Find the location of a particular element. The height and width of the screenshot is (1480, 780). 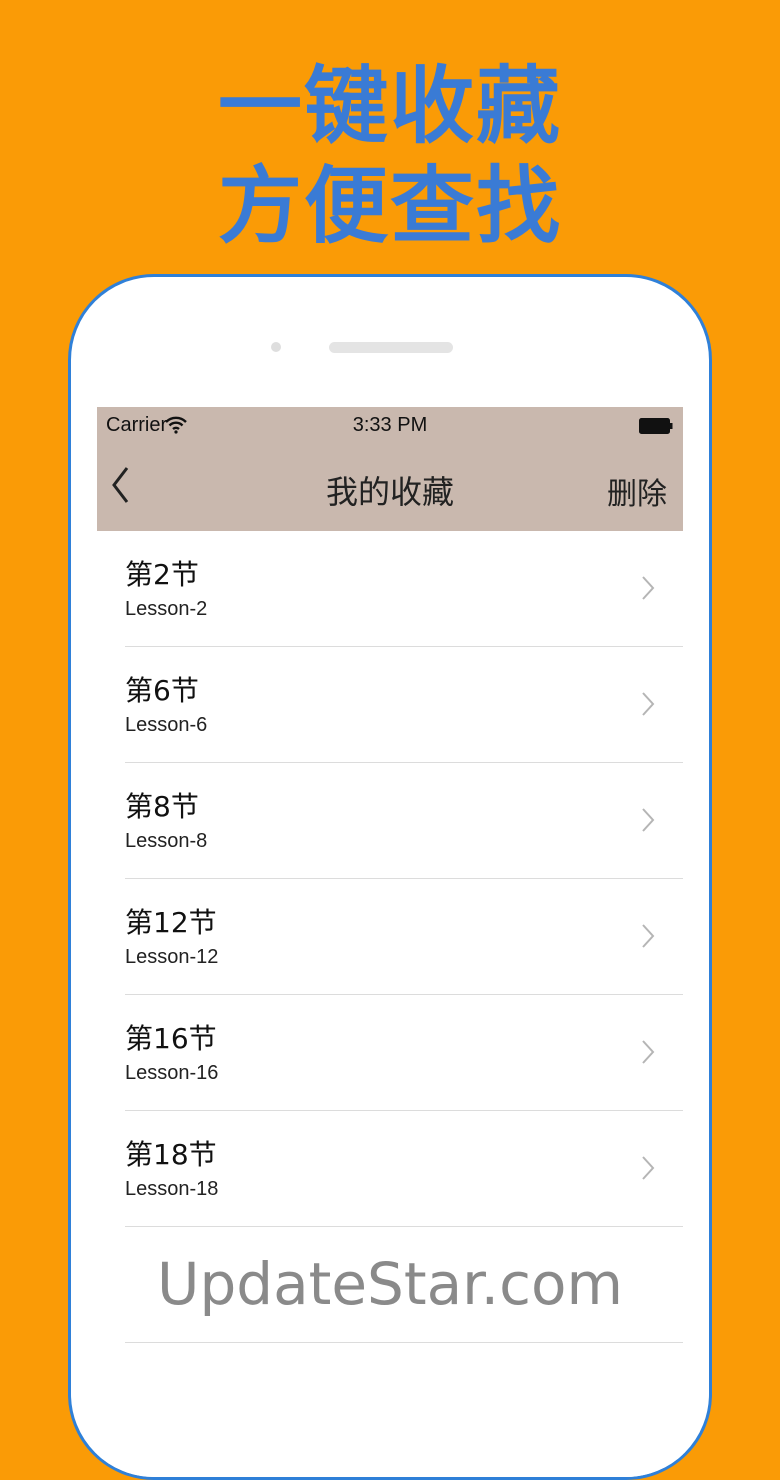

list-item: 第2节 Lesson-2 is located at coordinates (390, 589).